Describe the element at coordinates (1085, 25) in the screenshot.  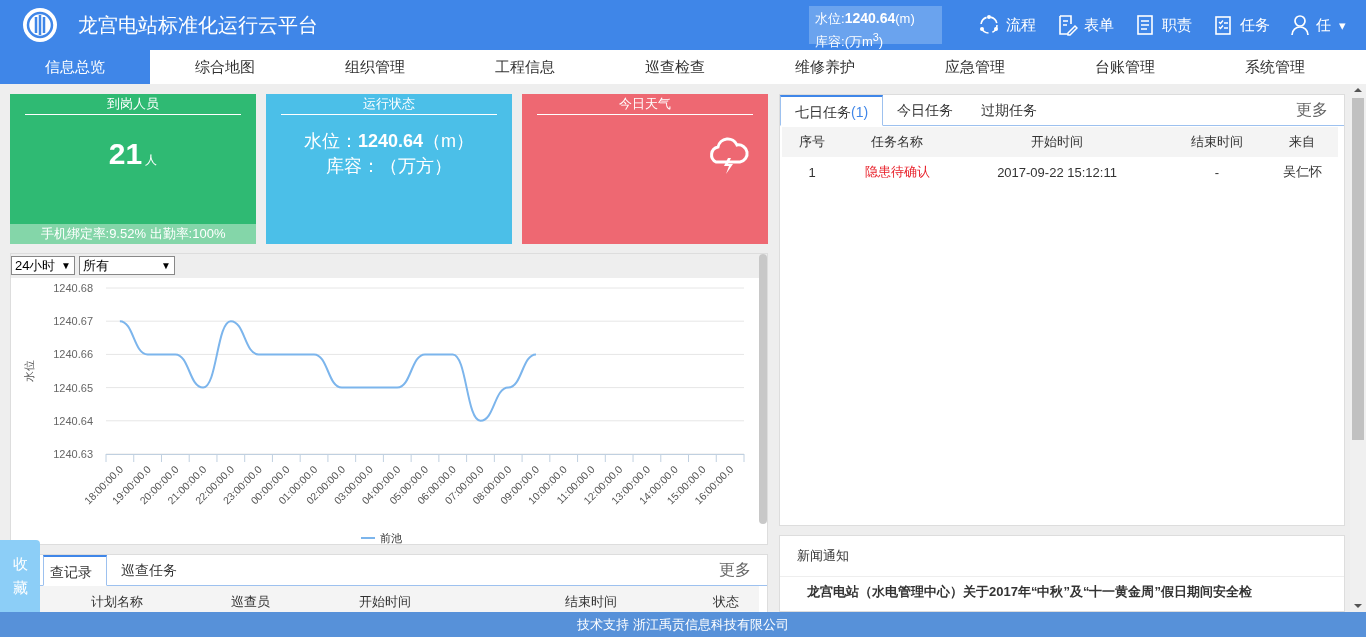
I see `form-button: 表单` at that location.